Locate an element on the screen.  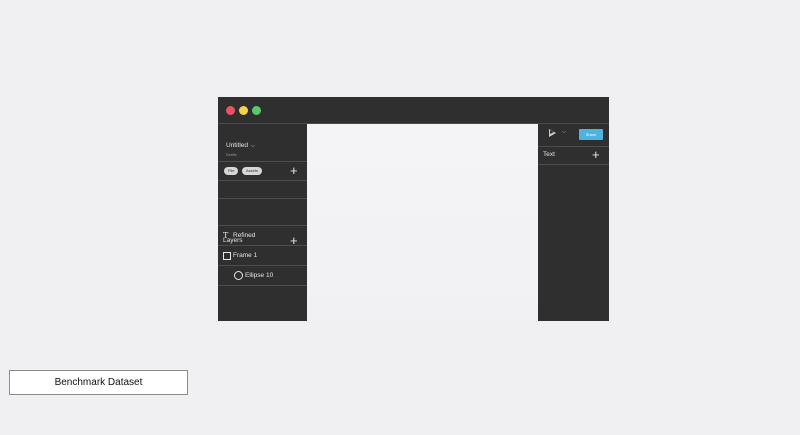
text-section-title: Text is located at coordinates (549, 154).